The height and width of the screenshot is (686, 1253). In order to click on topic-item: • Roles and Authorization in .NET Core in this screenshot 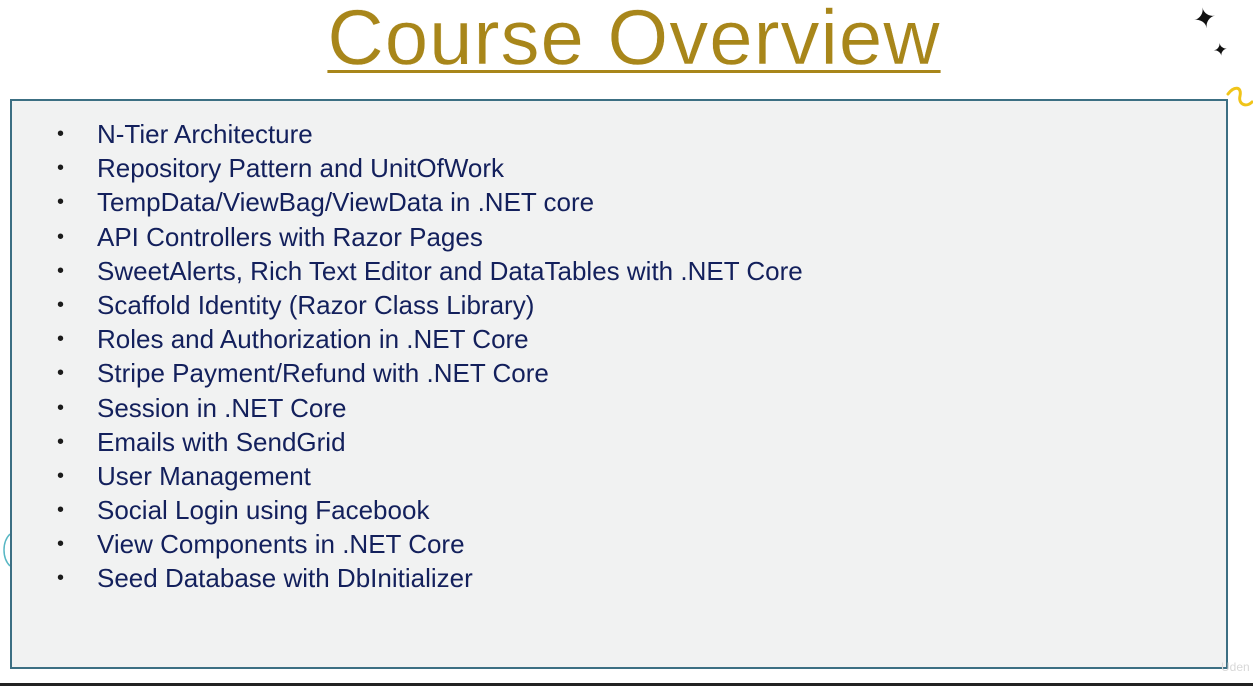, I will do `click(430, 339)`.